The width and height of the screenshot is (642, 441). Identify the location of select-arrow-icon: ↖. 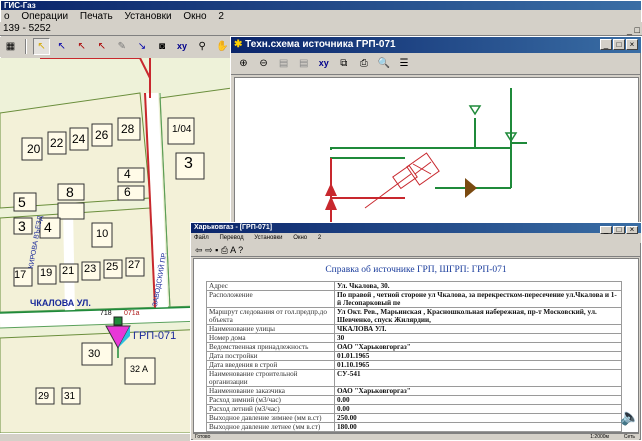
(42, 46).